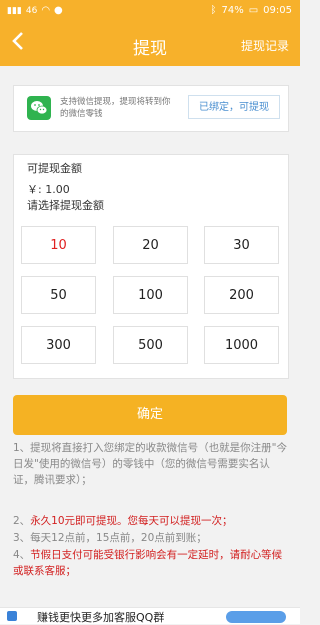  What do you see at coordinates (58, 345) in the screenshot?
I see `amount-option-300: 300` at bounding box center [58, 345].